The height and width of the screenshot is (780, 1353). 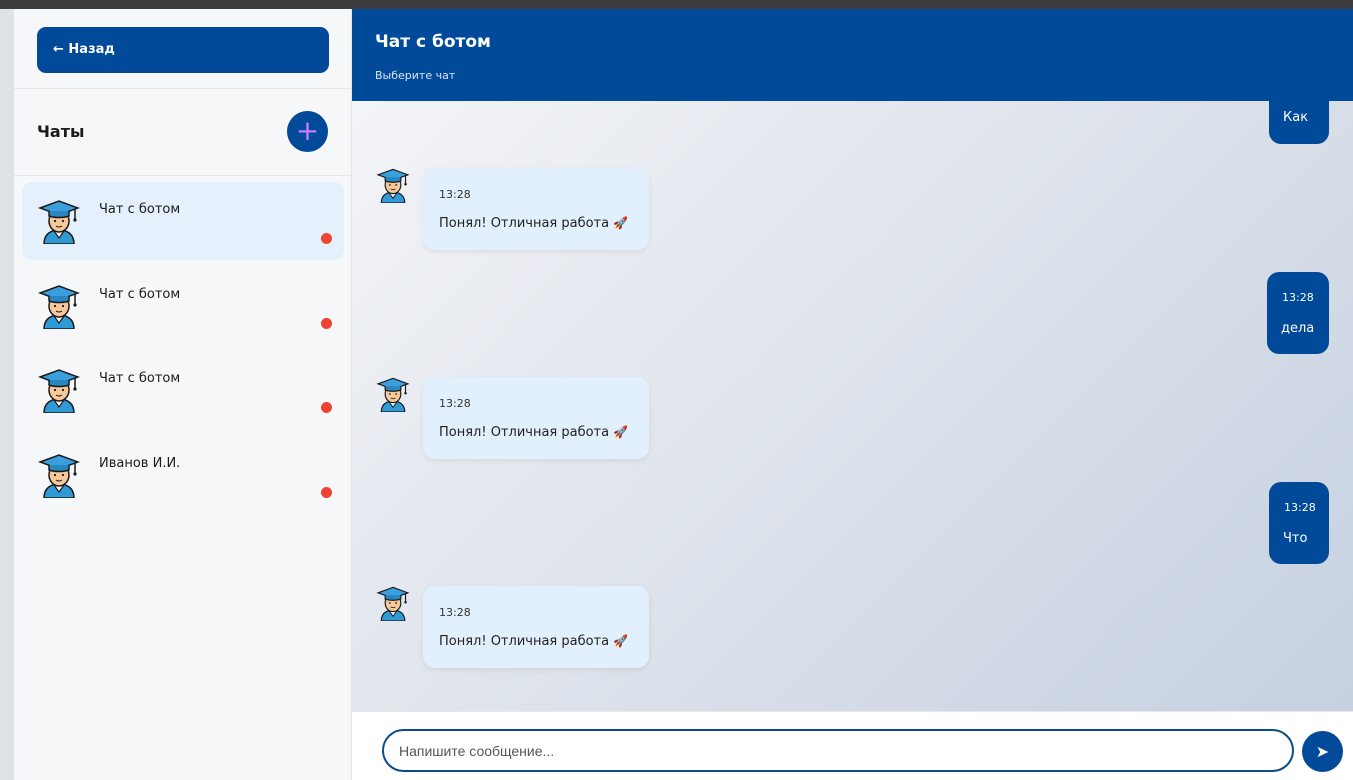 I want to click on add-chat-button: +, so click(x=307, y=131).